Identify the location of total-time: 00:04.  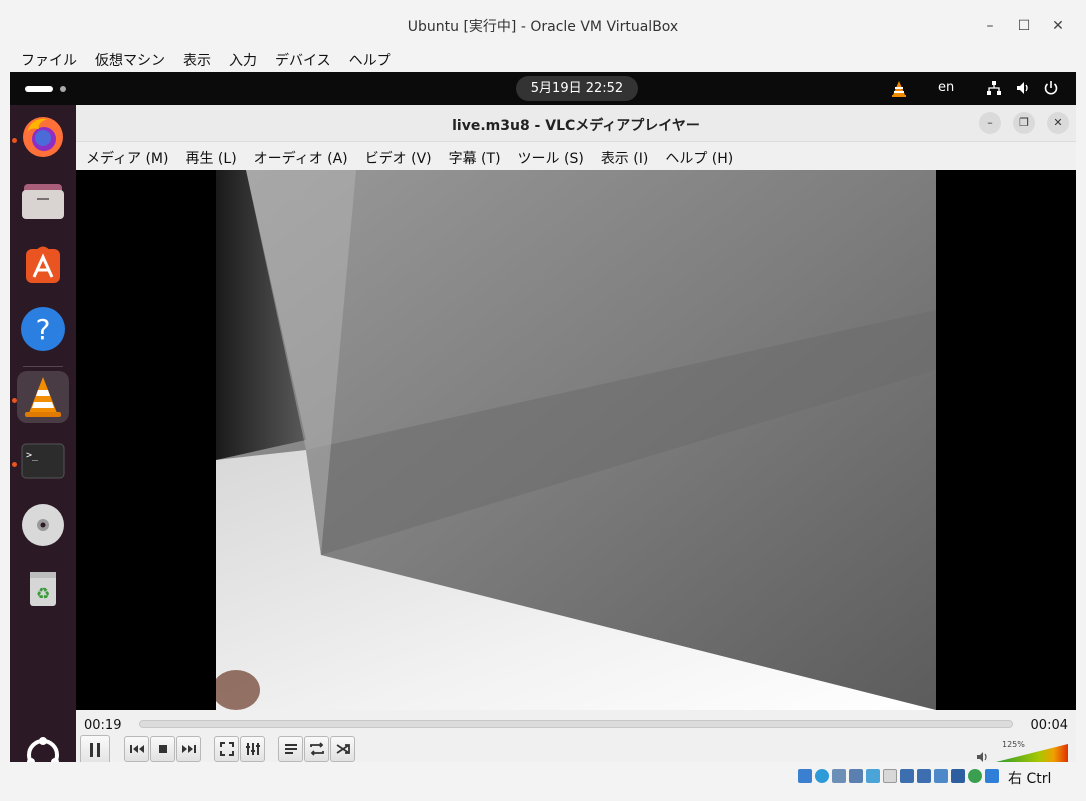
(1049, 725).